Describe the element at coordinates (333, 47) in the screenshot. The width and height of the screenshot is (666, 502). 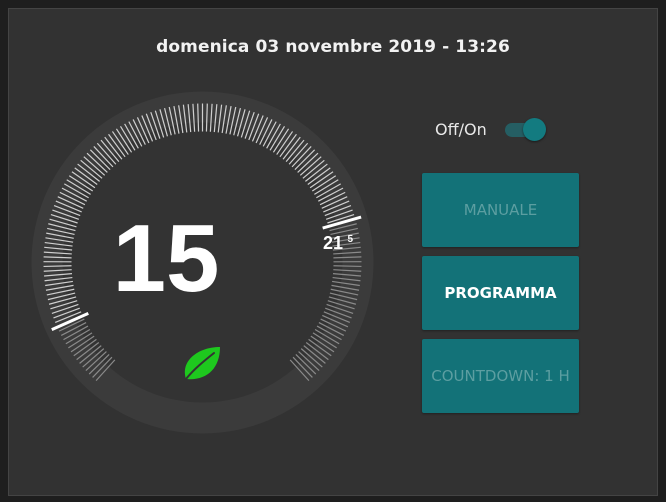
I see `date-time-display: domenica 03 novembre 2019 - 13:26` at that location.